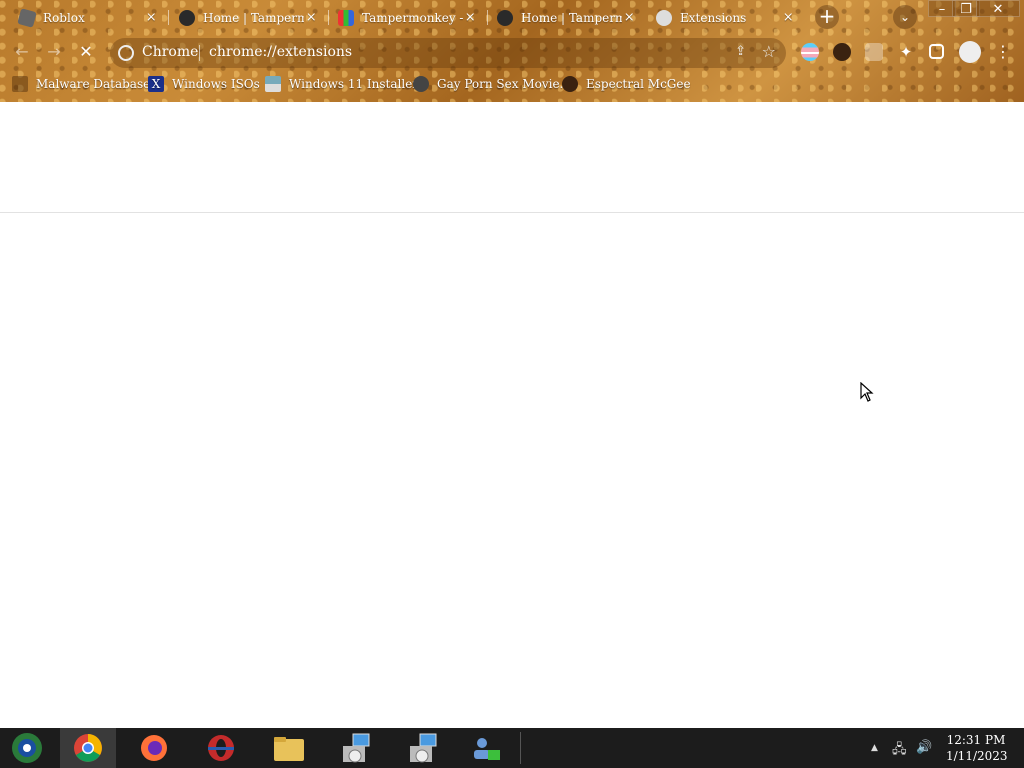 The image size is (1024, 768). What do you see at coordinates (273, 84) in the screenshot?
I see `image-icon` at bounding box center [273, 84].